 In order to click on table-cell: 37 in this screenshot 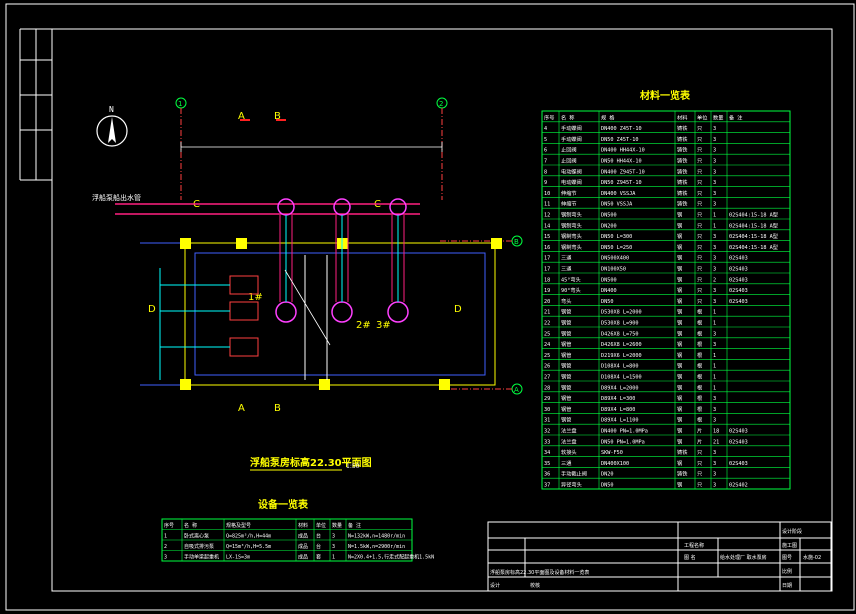, I will do `click(547, 486)`.